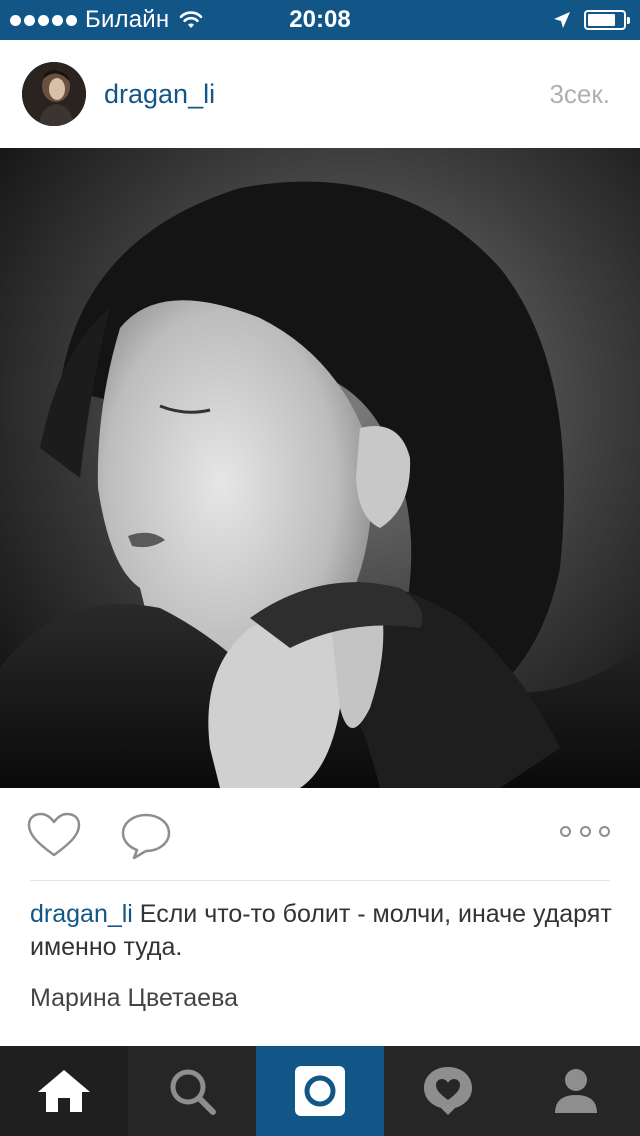 The image size is (640, 1136). I want to click on avatar, so click(54, 94).